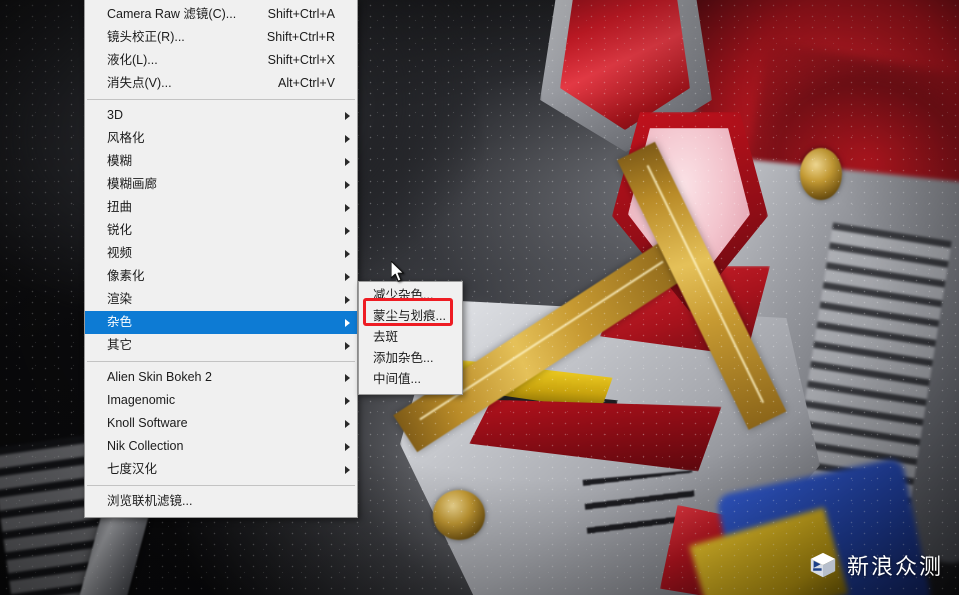  I want to click on menu-item: 渲染, so click(221, 299).